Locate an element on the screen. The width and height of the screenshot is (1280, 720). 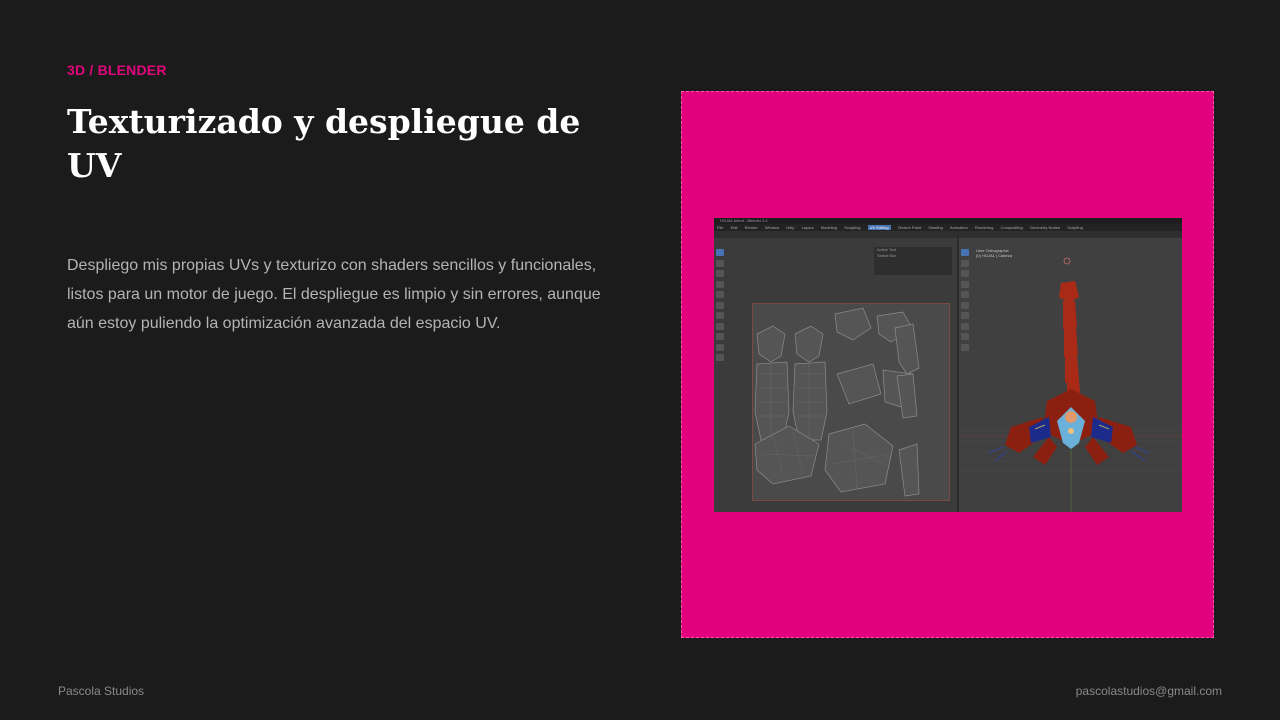
menu-item: Modeling is located at coordinates (828, 227).